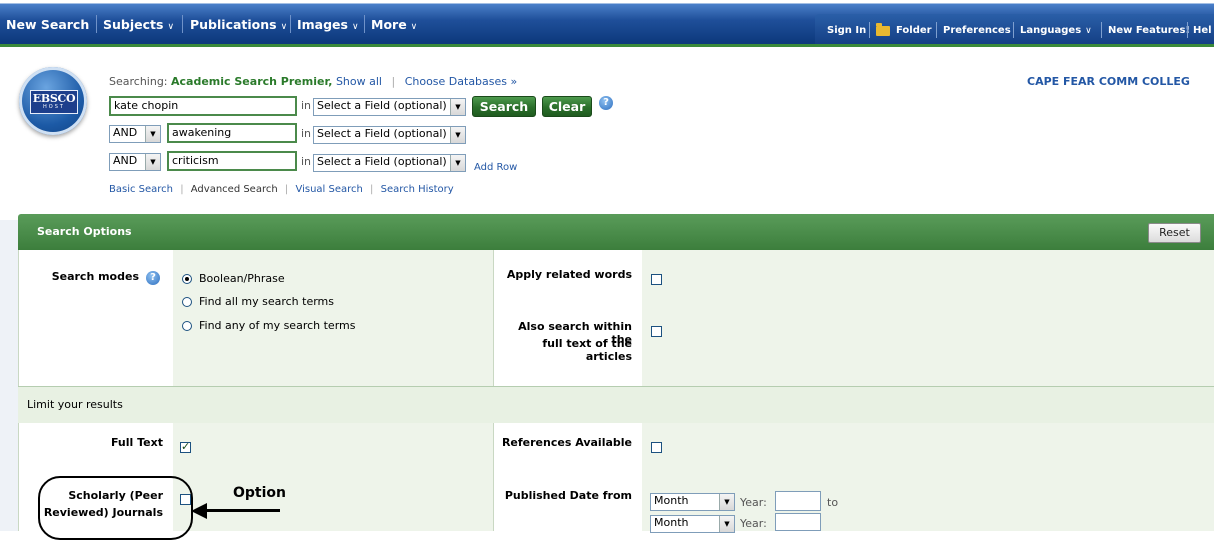 Image resolution: width=1214 pixels, height=540 pixels. What do you see at coordinates (504, 106) in the screenshot?
I see `search-button: Search` at bounding box center [504, 106].